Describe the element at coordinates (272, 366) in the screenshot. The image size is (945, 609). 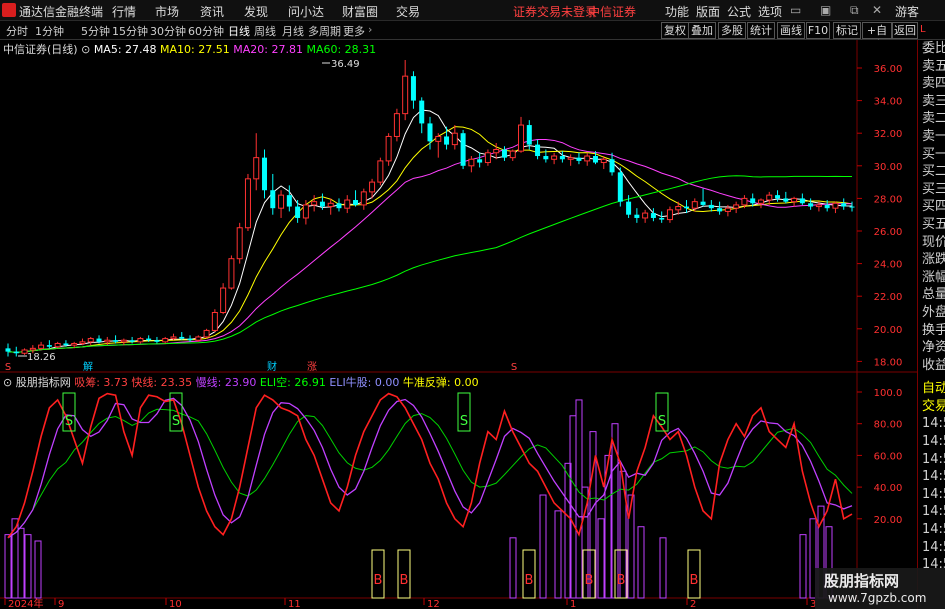
I see `earnings-marker: 财` at that location.